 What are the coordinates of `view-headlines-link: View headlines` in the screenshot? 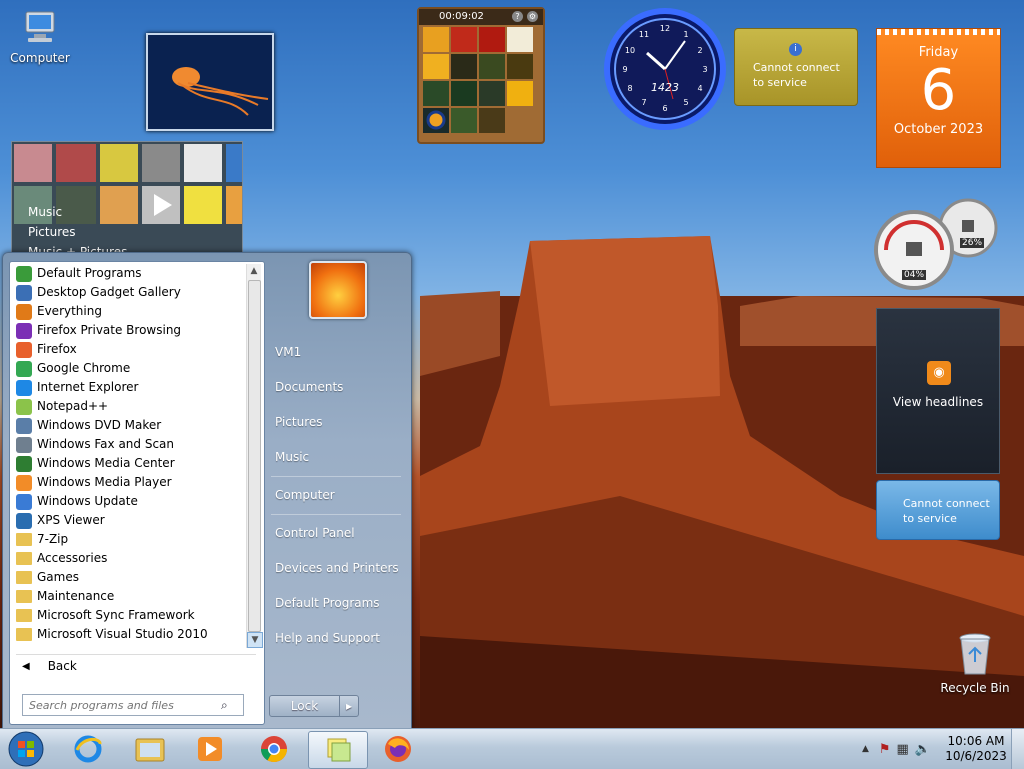 It's located at (938, 402).